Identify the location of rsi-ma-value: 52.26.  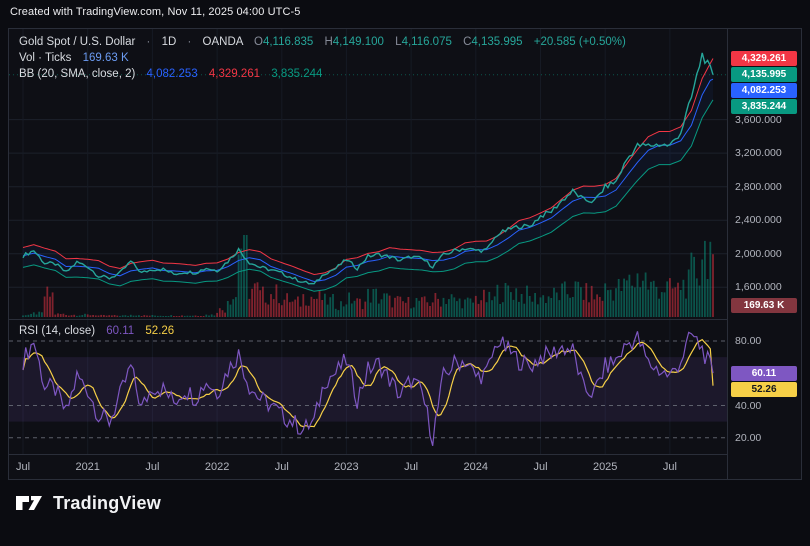
(160, 331).